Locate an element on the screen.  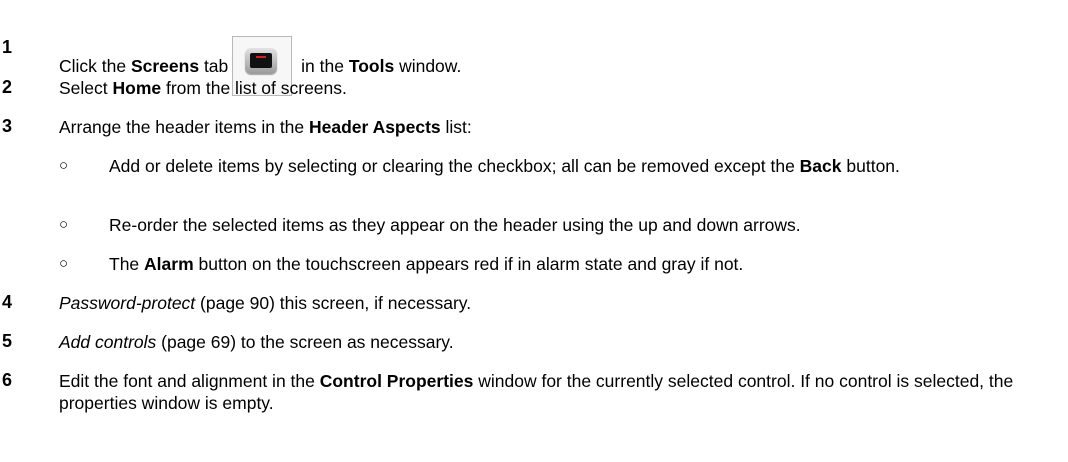
ui-term: Home is located at coordinates (137, 88).